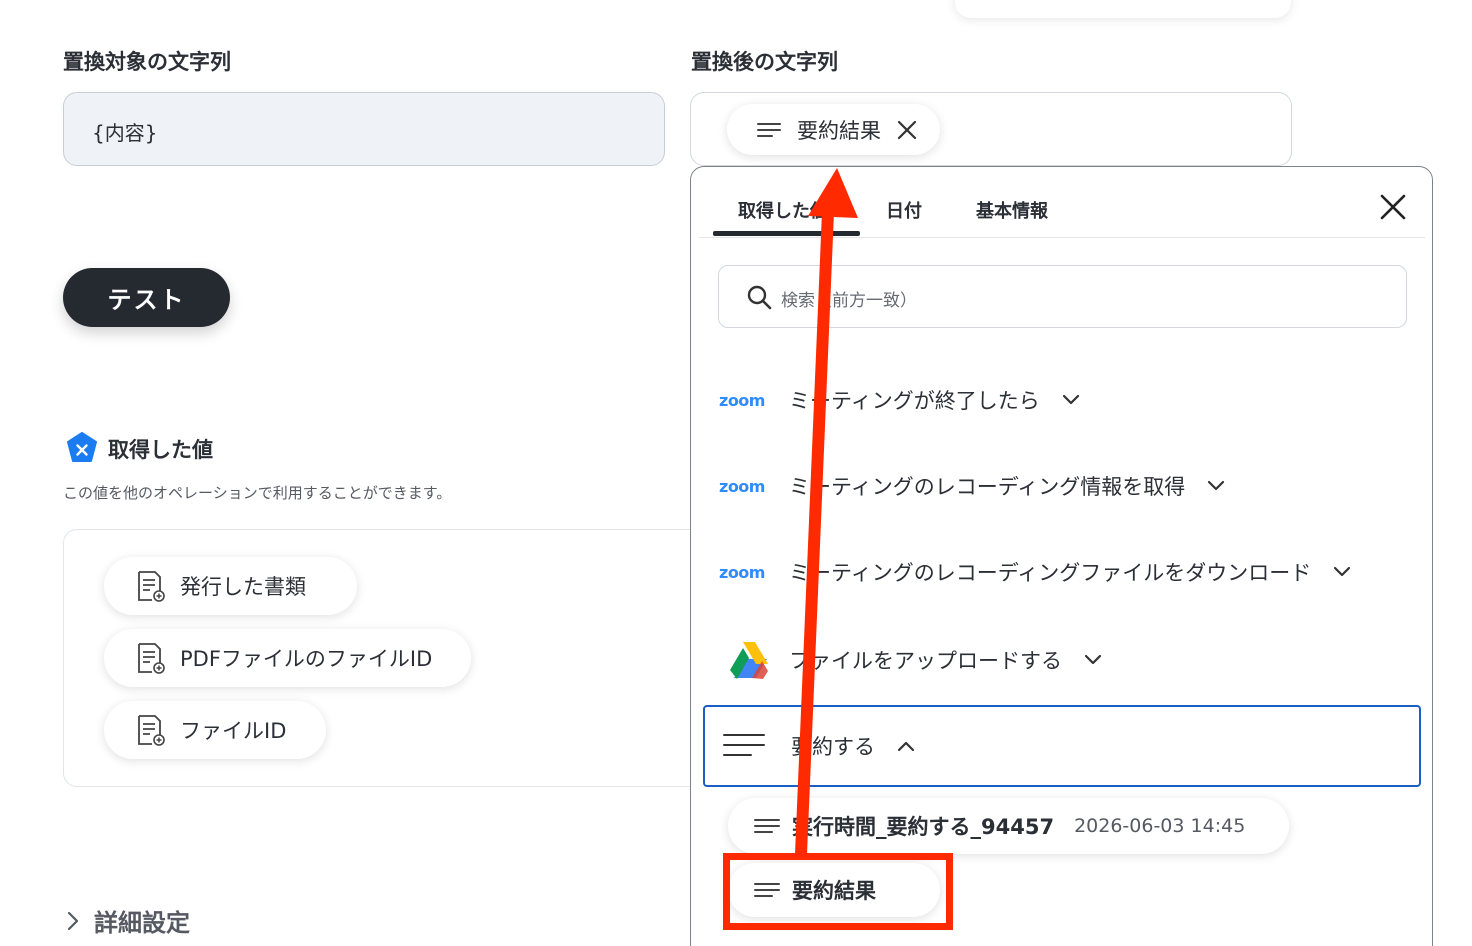 This screenshot has height=946, width=1472. I want to click on value-chip-label: ファイルID, so click(233, 731).